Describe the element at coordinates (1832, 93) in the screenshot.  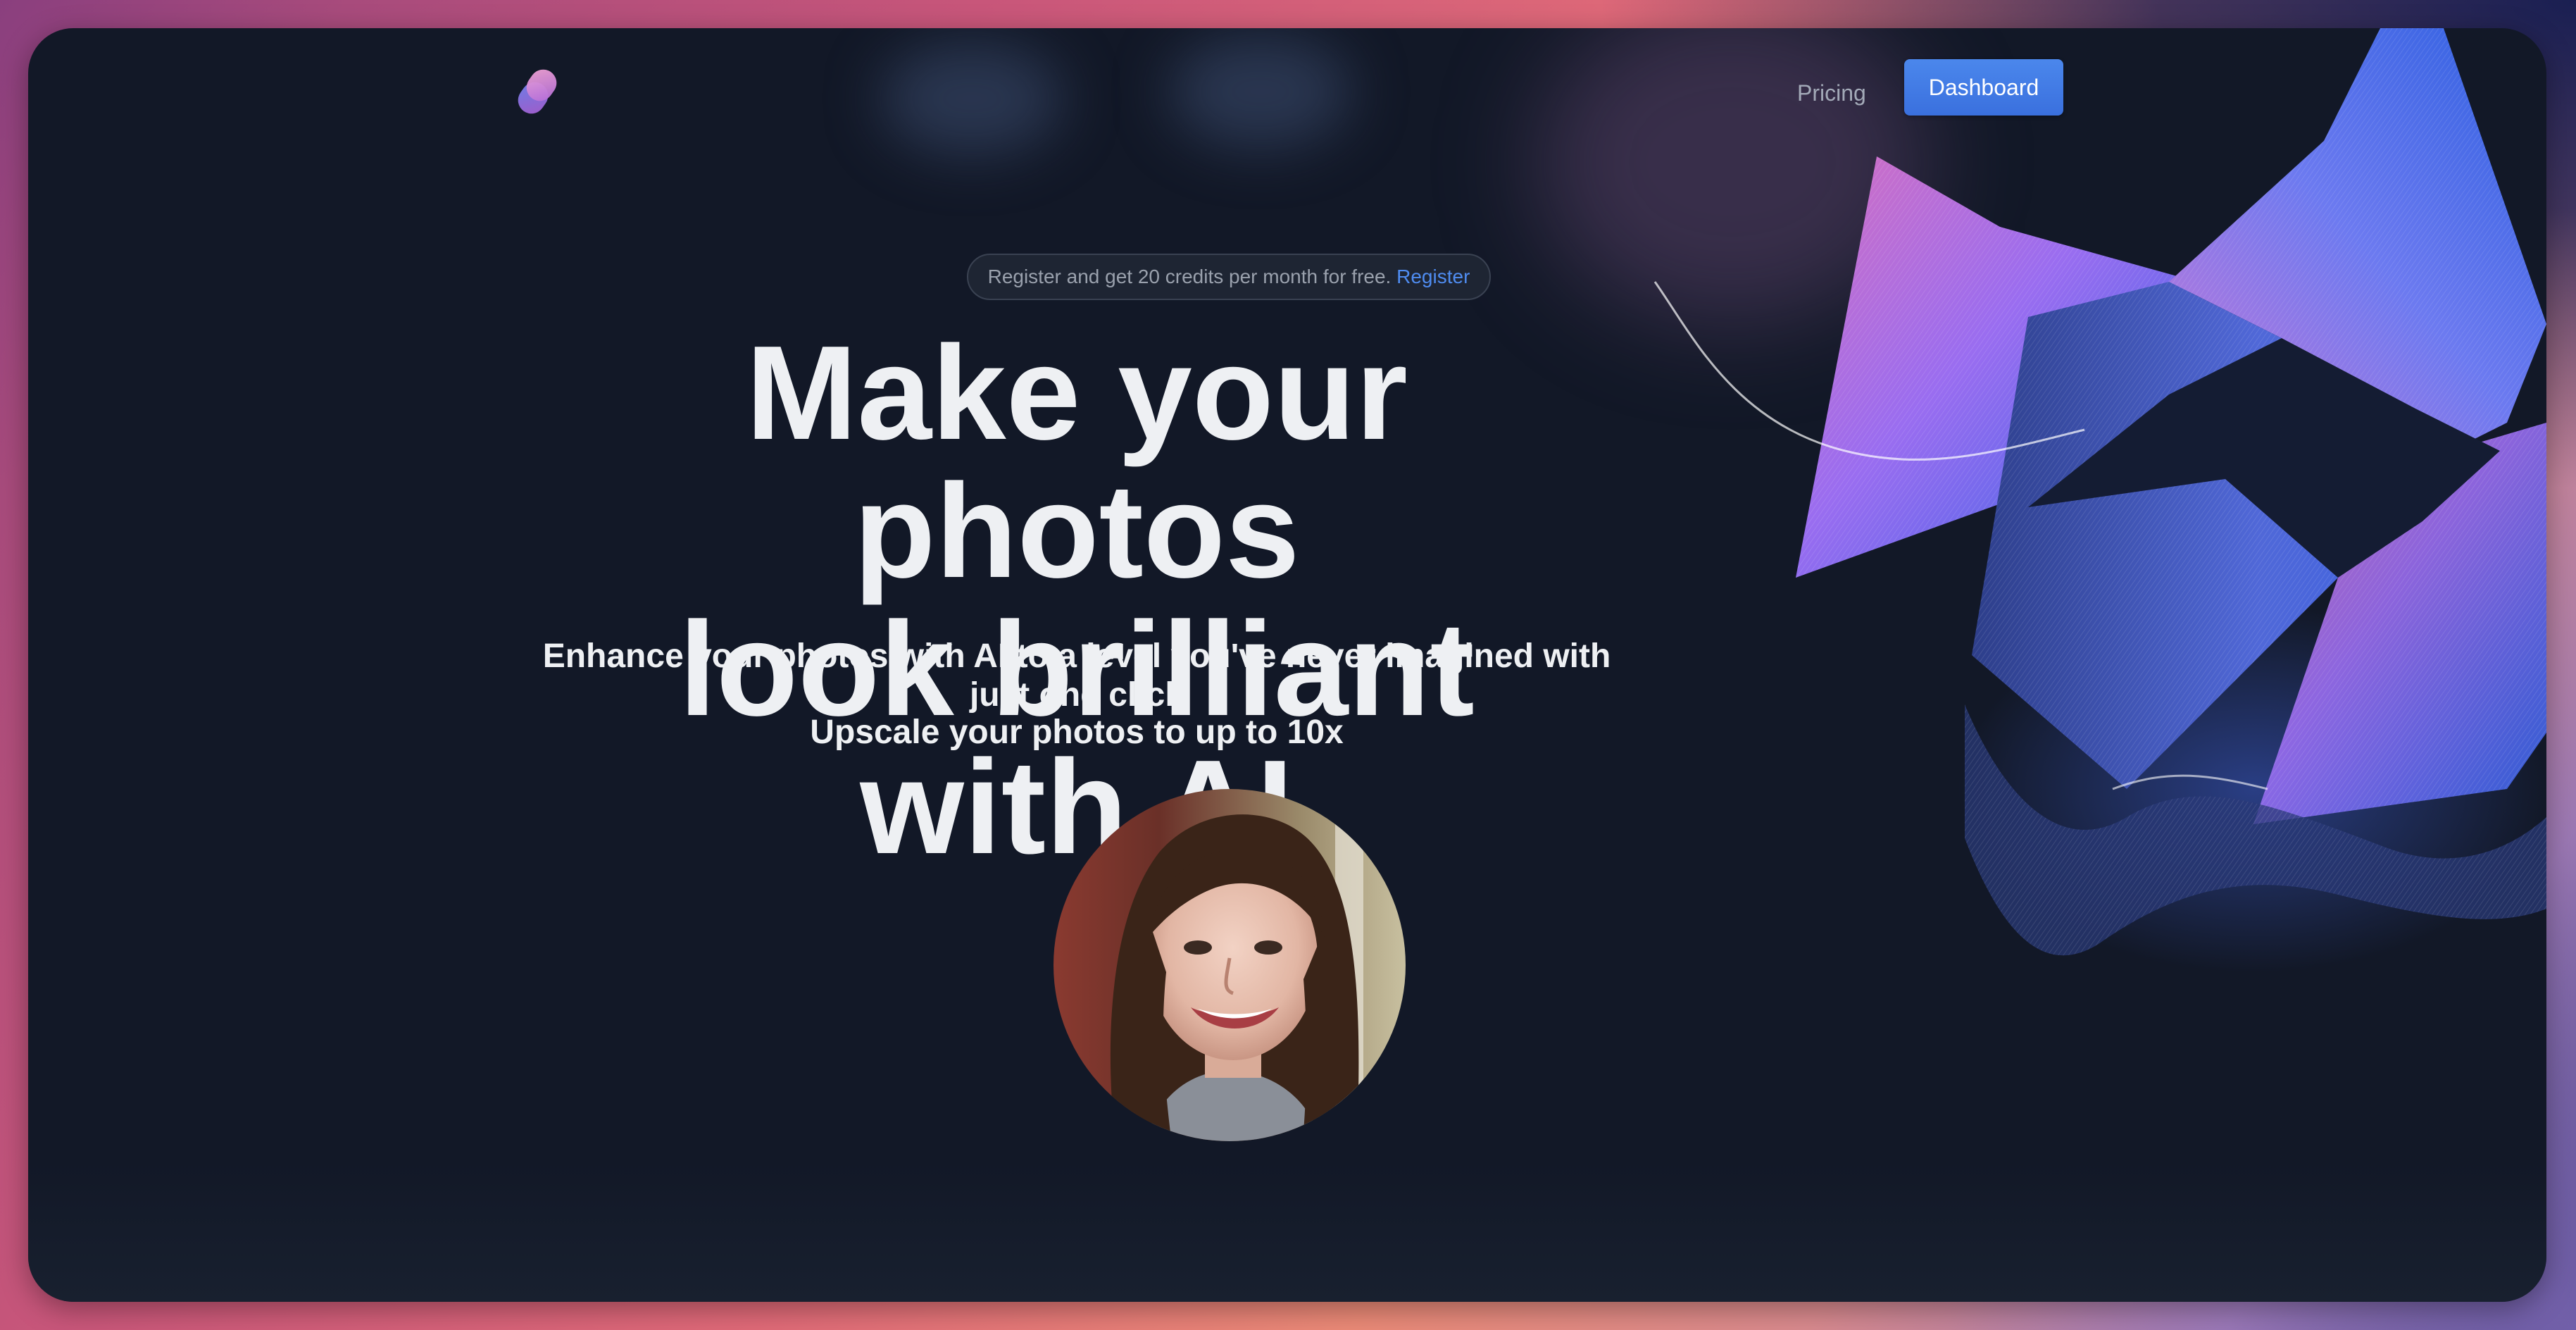
I see `nav-link-pricing: Pricing` at that location.